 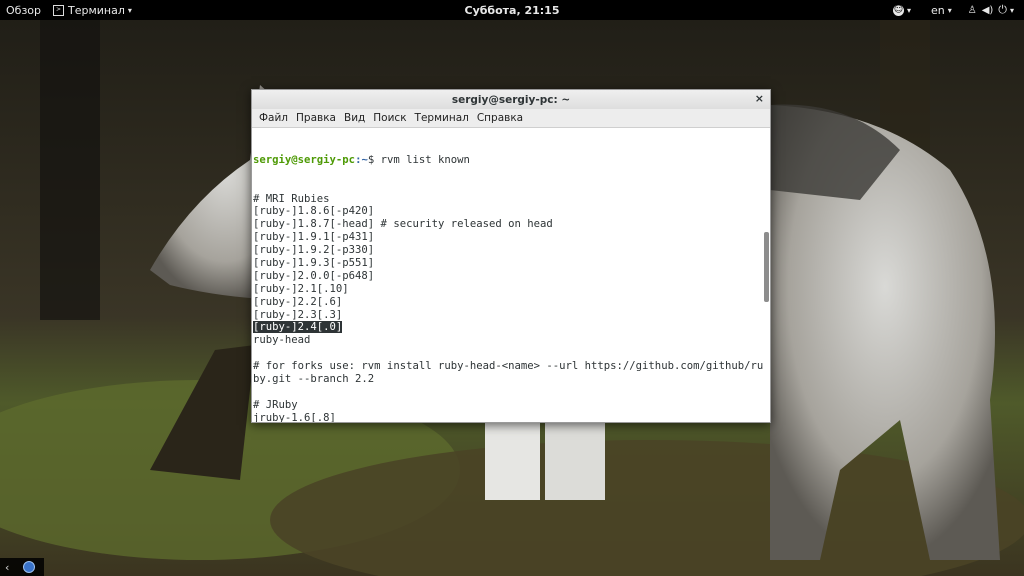 What do you see at coordinates (316, 118) in the screenshot?
I see `menu-edit: Правка` at bounding box center [316, 118].